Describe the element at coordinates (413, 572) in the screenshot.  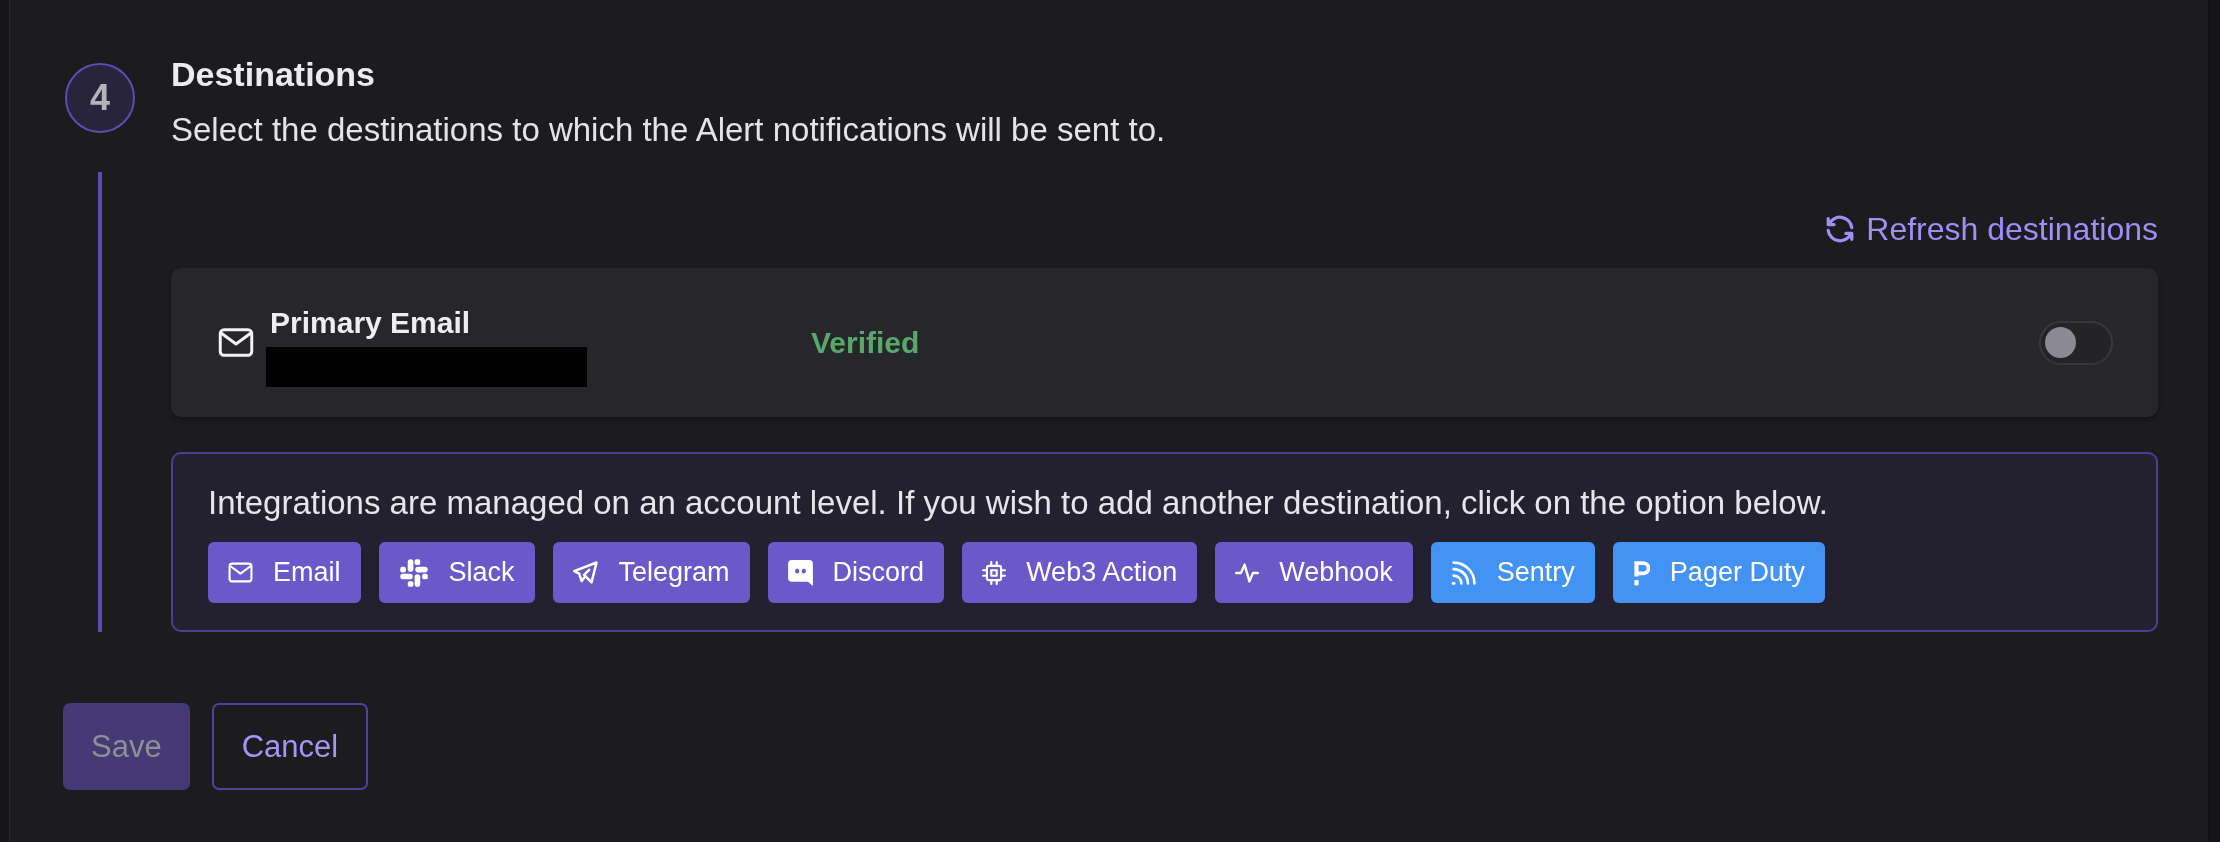
I see `slack-logo-icon` at that location.